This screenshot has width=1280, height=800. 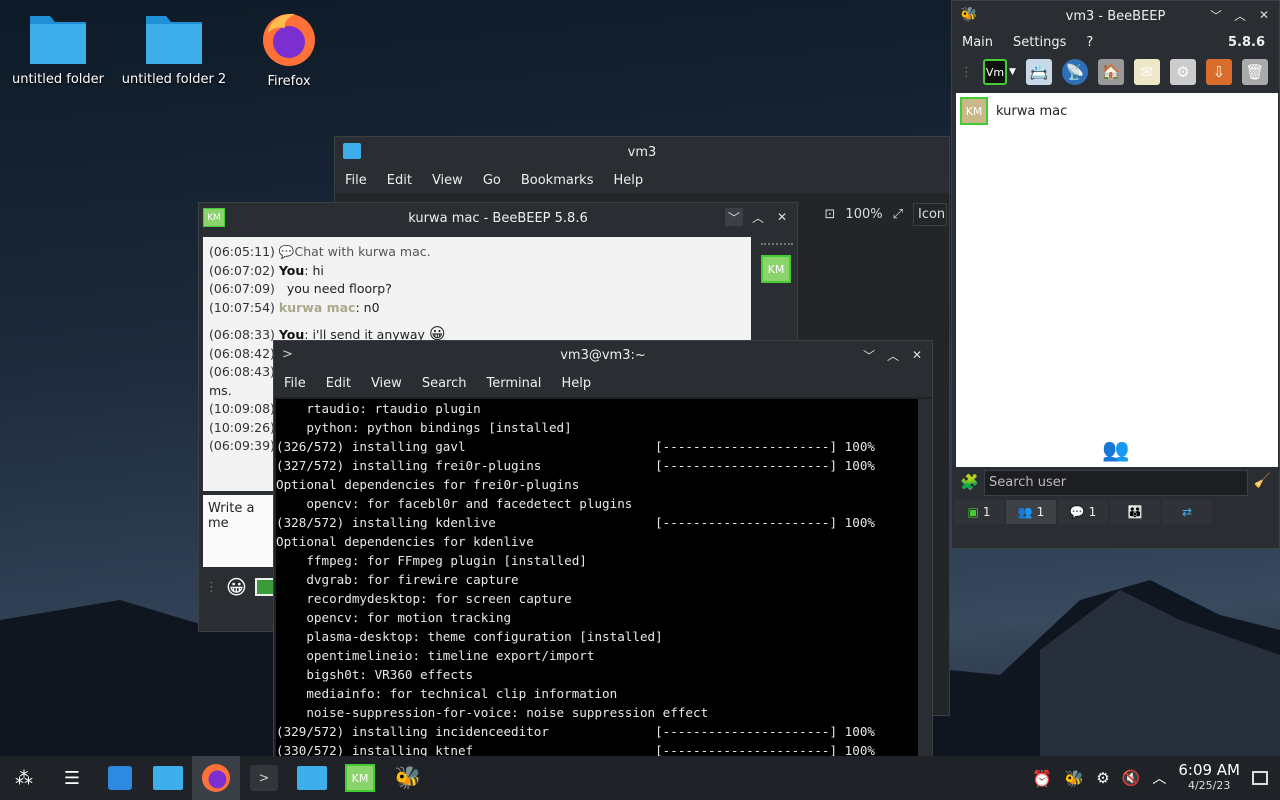 I want to click on dolphin-task, so click(x=312, y=778).